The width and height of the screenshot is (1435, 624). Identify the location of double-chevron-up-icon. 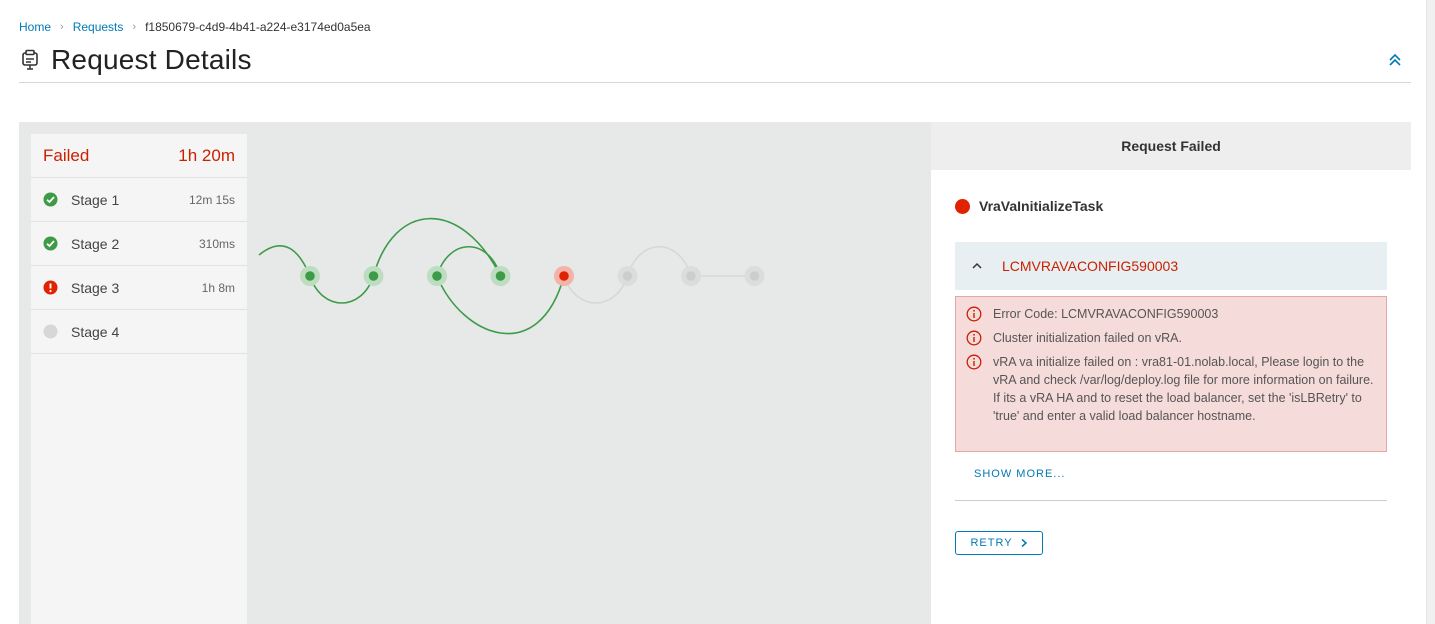
(1395, 60).